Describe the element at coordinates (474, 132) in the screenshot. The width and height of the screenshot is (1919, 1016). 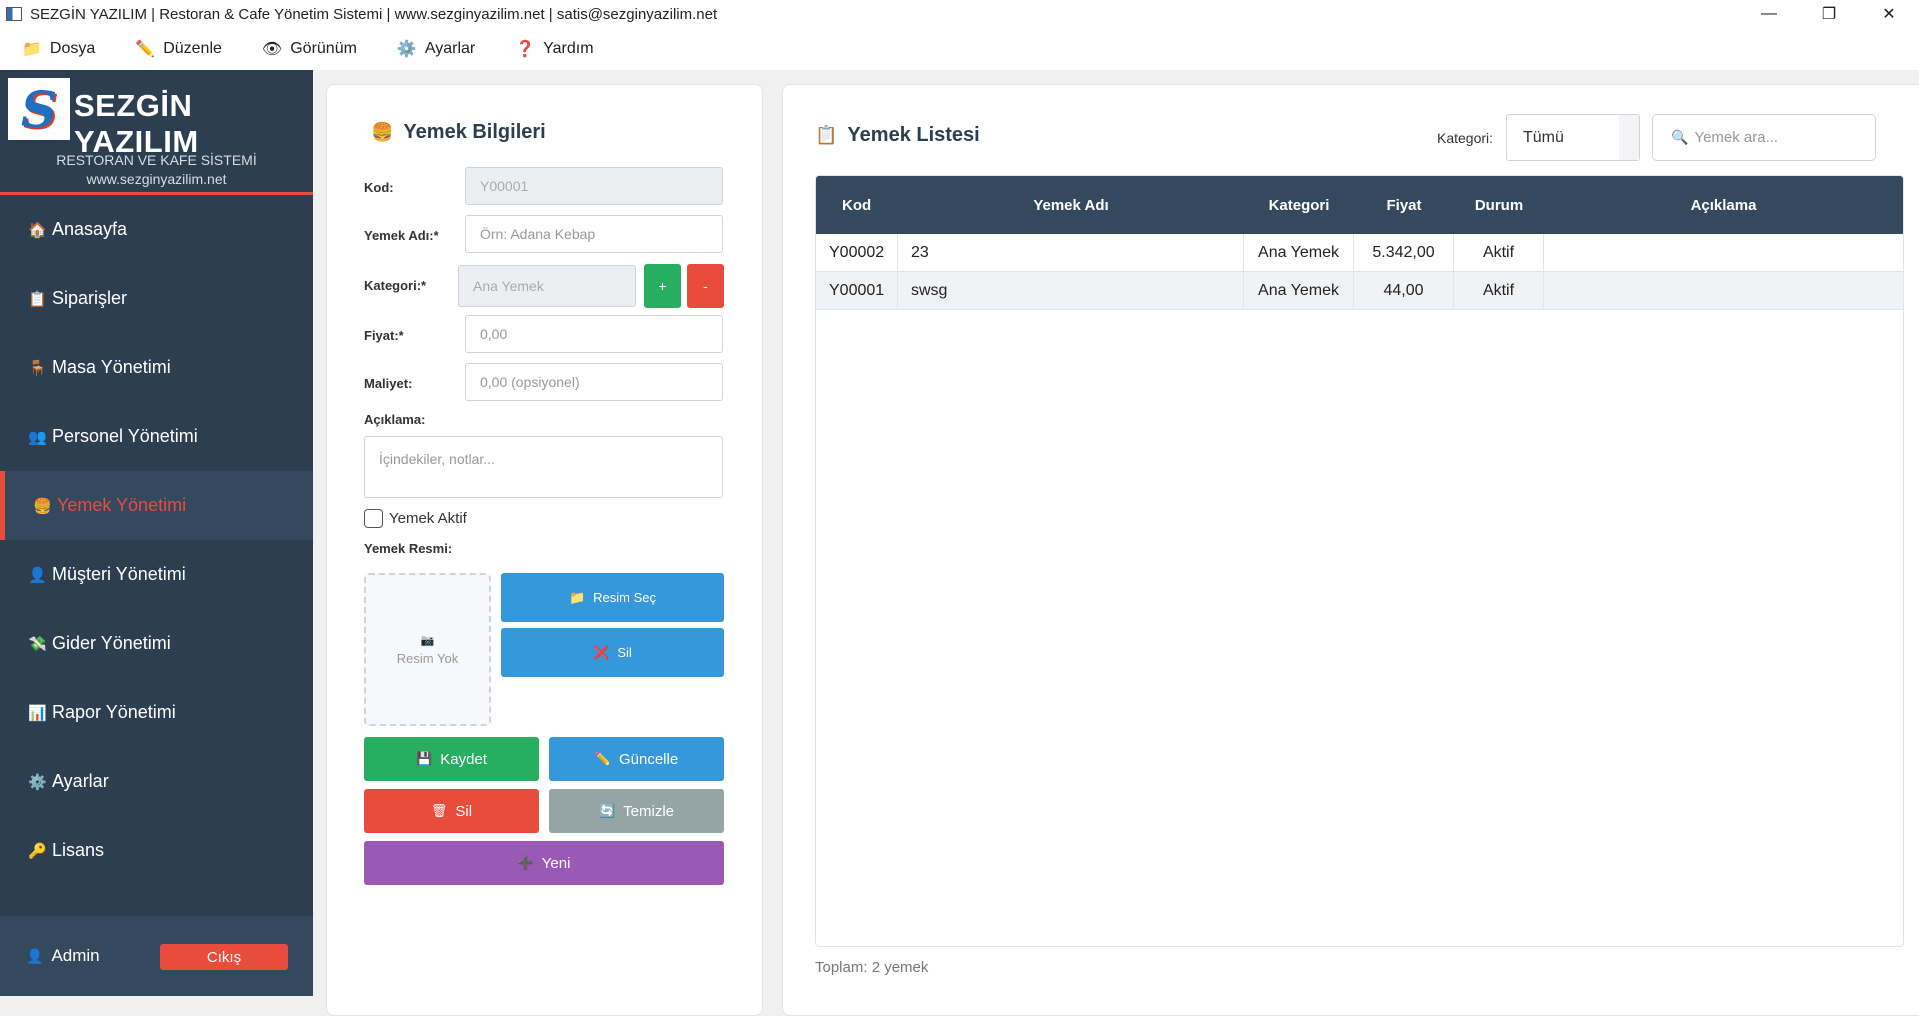
I see `form-title-text: Yemek Bilgileri` at that location.